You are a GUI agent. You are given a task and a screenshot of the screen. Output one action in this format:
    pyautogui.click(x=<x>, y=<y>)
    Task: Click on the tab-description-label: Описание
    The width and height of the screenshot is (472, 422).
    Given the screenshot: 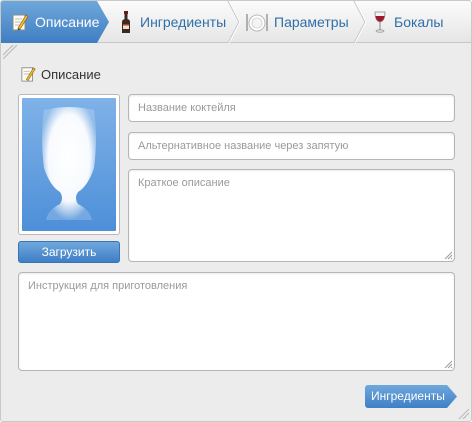 What is the action you would take?
    pyautogui.click(x=67, y=22)
    